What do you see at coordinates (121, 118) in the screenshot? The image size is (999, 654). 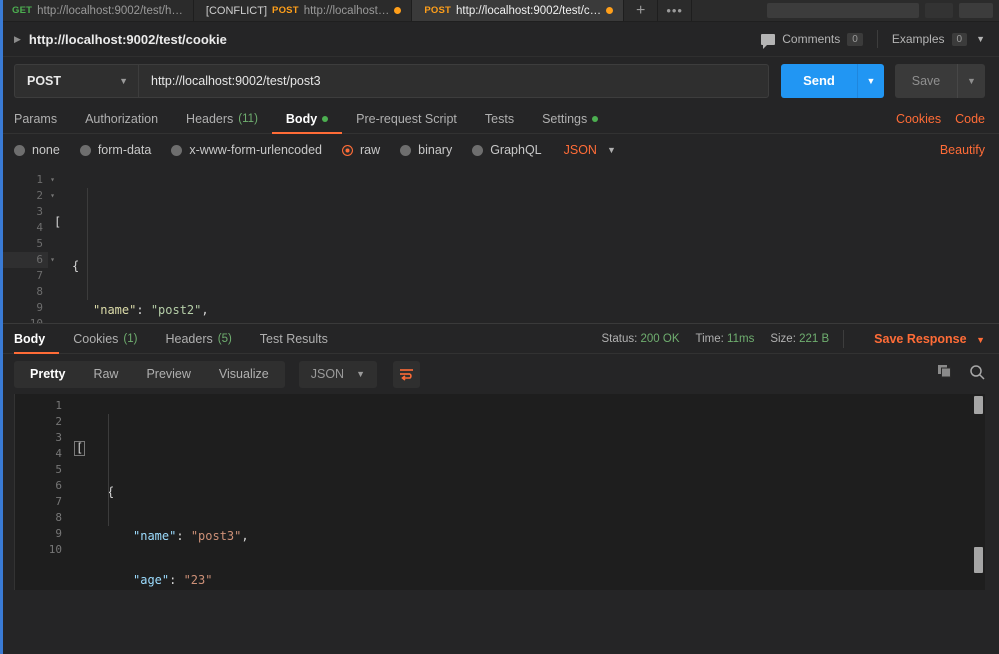 I see `tab-authorization: Authorization` at bounding box center [121, 118].